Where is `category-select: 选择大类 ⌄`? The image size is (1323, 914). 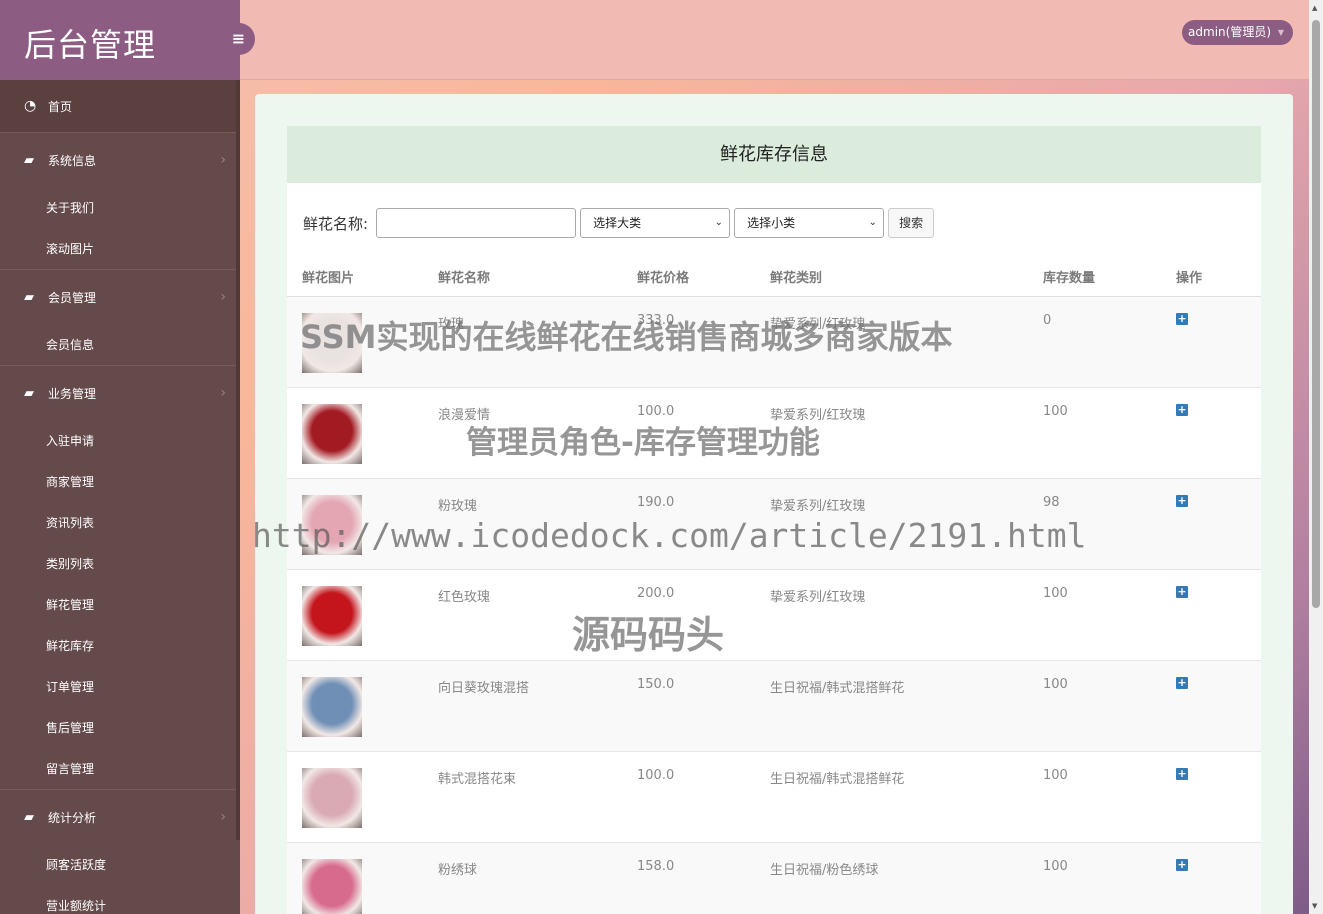
category-select: 选择大类 ⌄ is located at coordinates (655, 223).